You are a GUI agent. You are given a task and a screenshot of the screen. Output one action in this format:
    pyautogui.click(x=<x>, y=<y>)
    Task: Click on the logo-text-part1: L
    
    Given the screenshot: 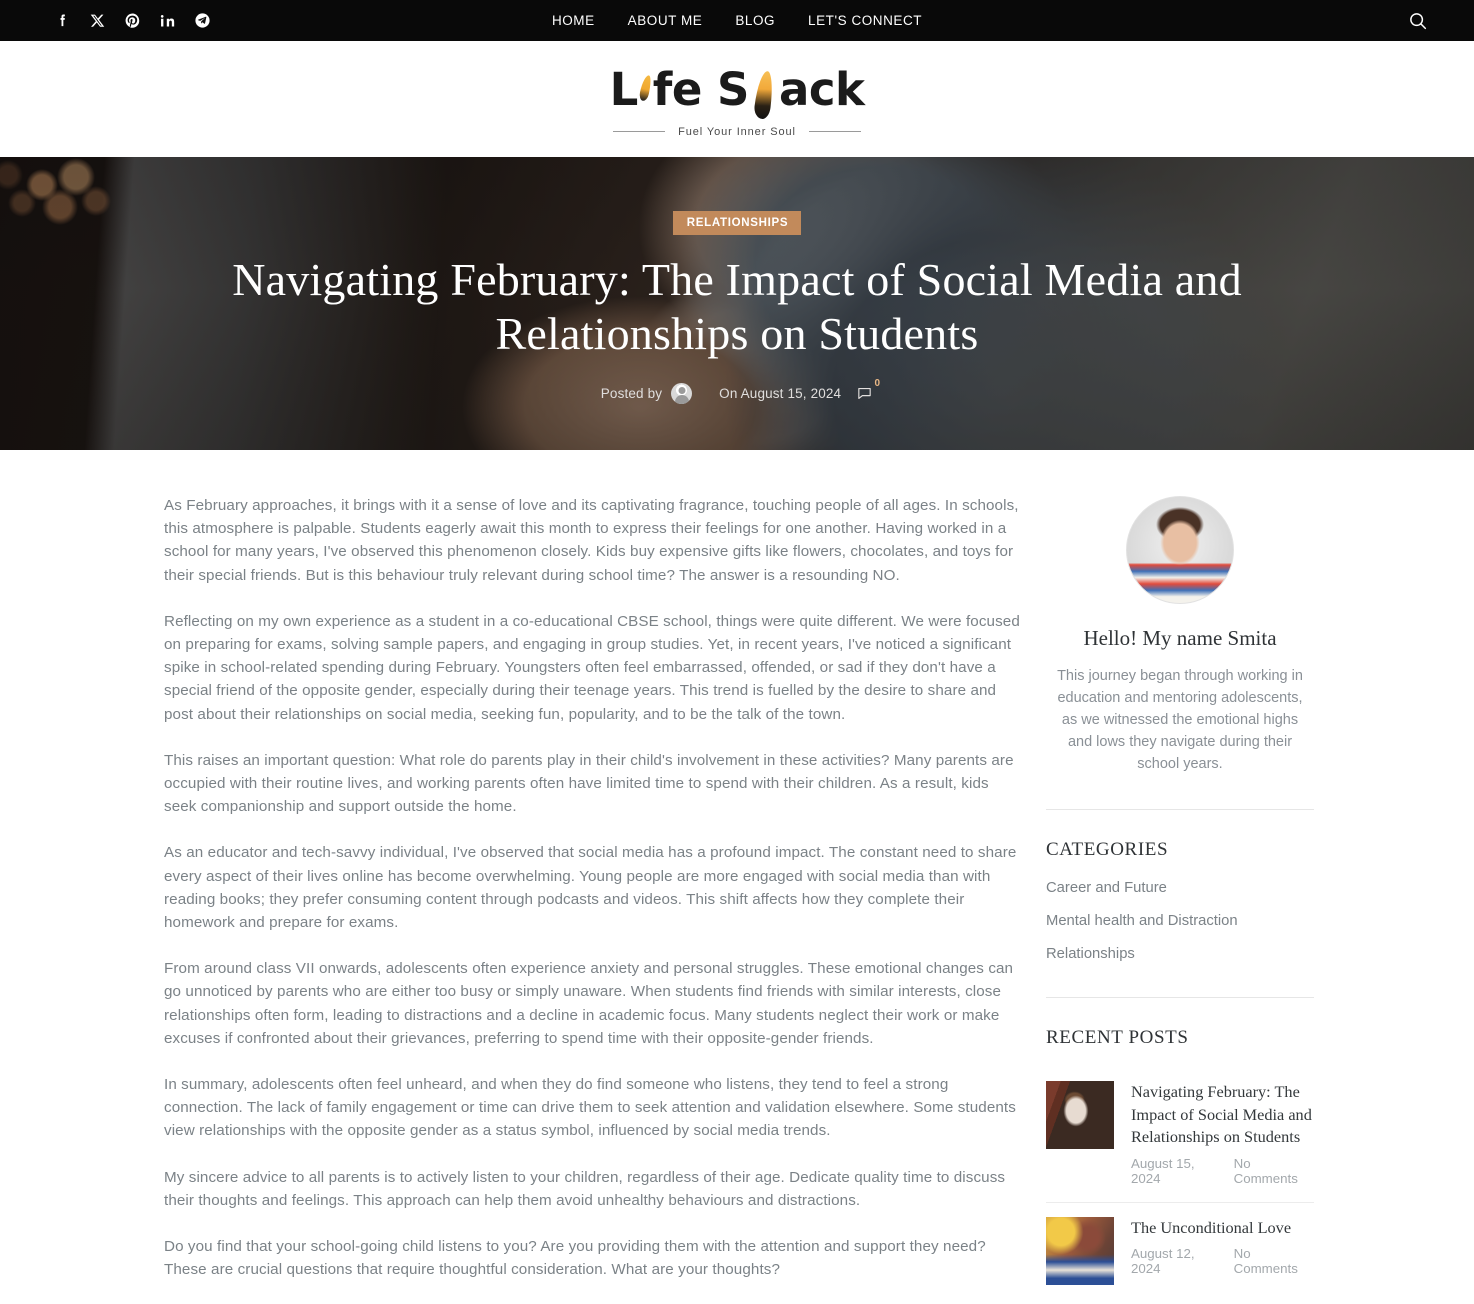 What is the action you would take?
    pyautogui.click(x=624, y=89)
    